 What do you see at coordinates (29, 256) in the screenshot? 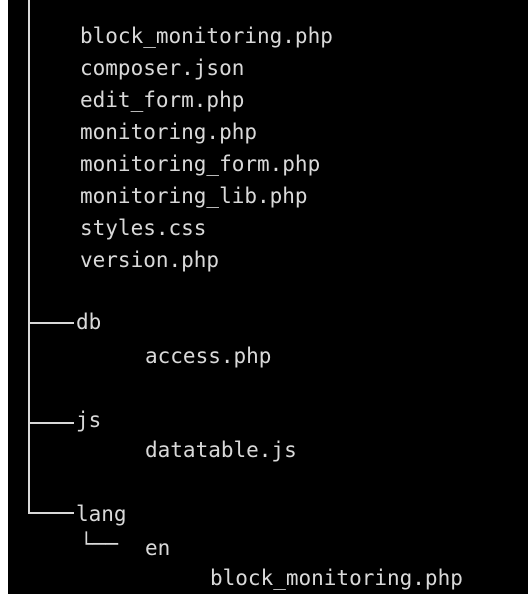
I see `tree-vertical-rail` at bounding box center [29, 256].